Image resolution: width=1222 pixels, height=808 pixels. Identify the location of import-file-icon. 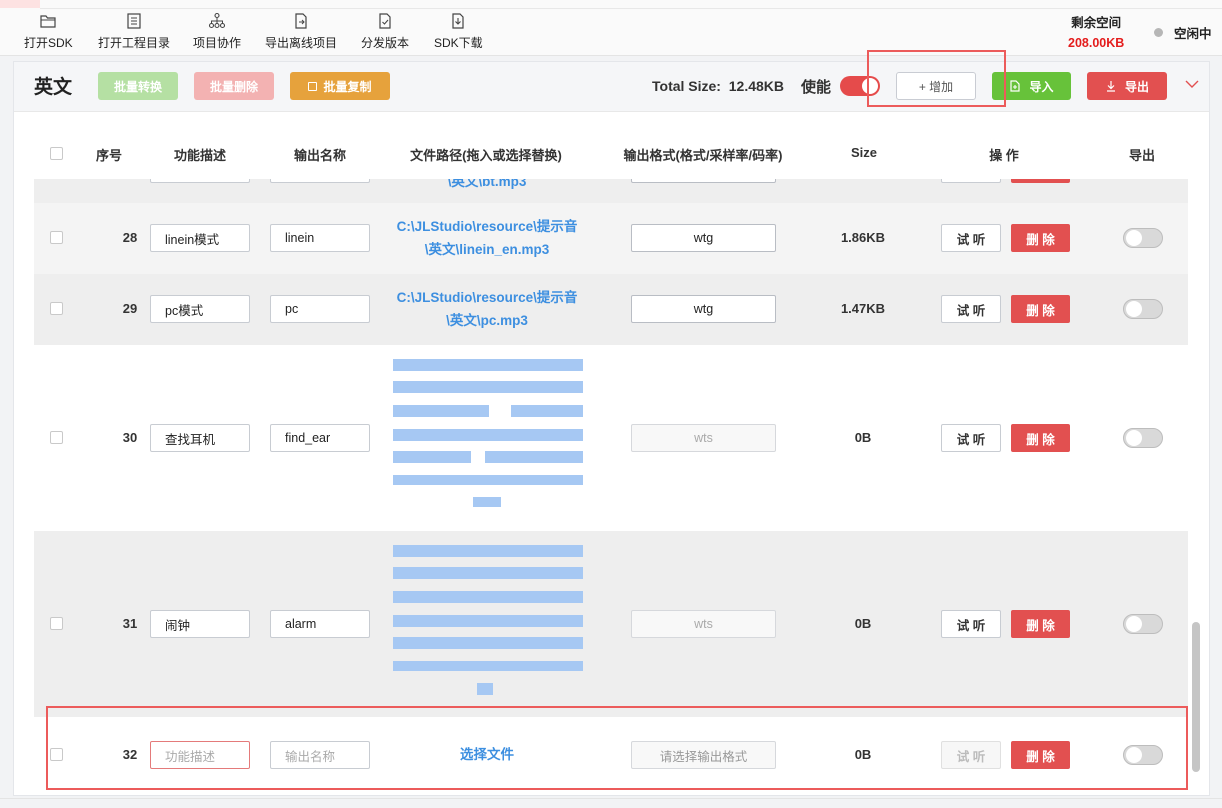
(1015, 86).